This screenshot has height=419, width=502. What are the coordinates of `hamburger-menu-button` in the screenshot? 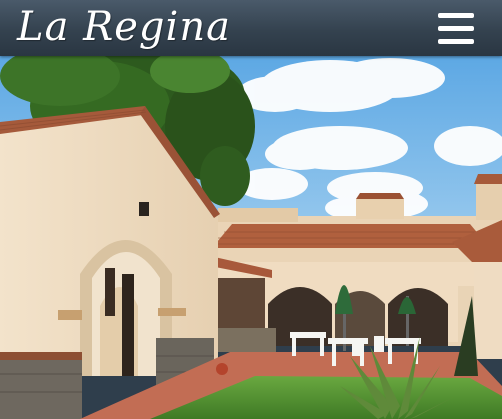 It's located at (456, 30).